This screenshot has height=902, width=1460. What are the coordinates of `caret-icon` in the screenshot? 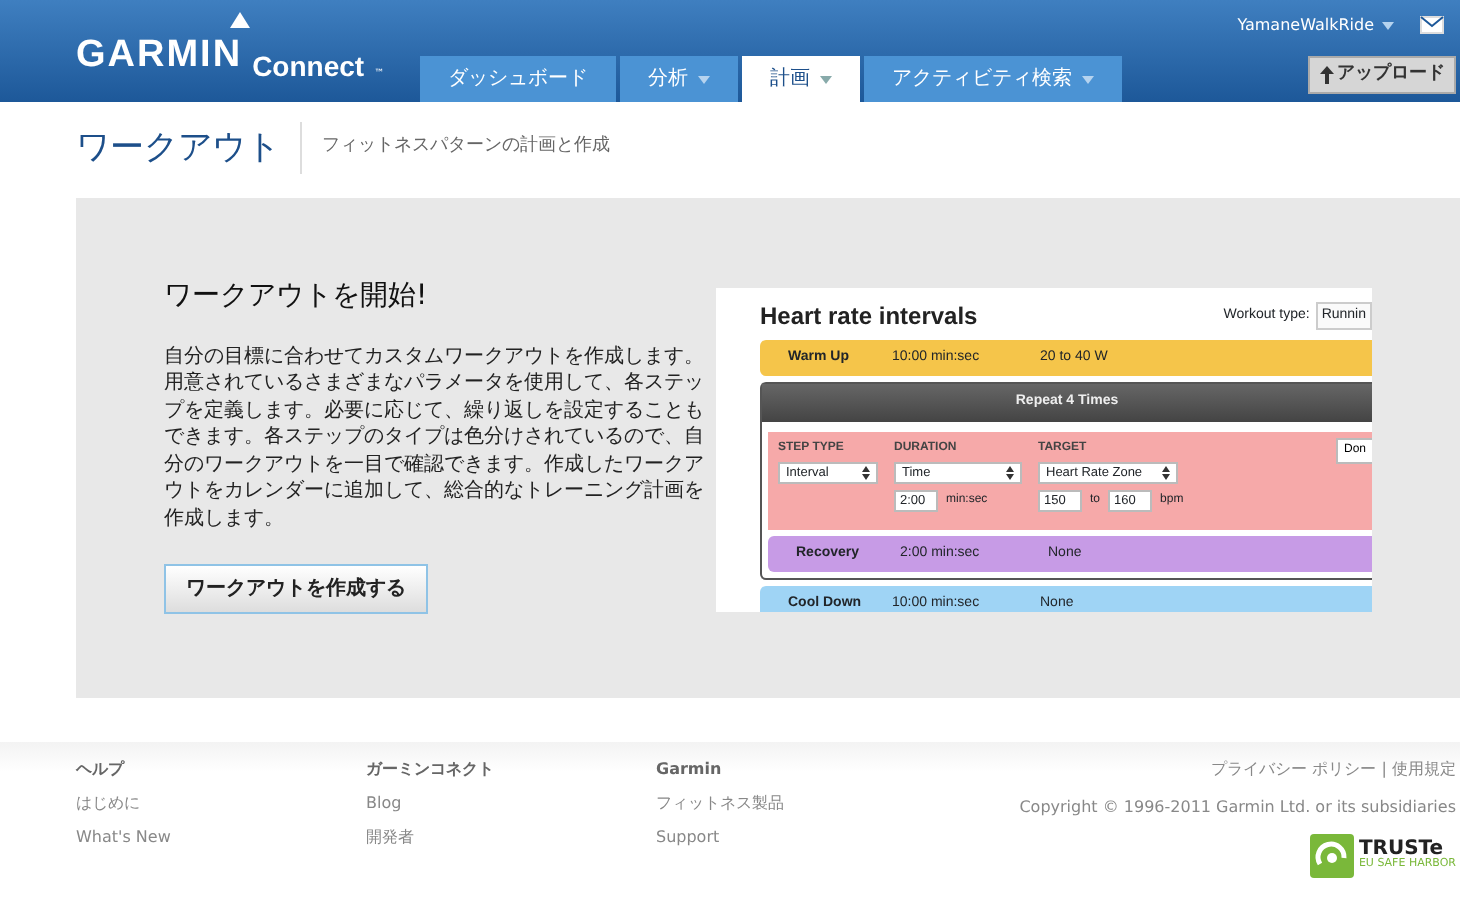 It's located at (1388, 26).